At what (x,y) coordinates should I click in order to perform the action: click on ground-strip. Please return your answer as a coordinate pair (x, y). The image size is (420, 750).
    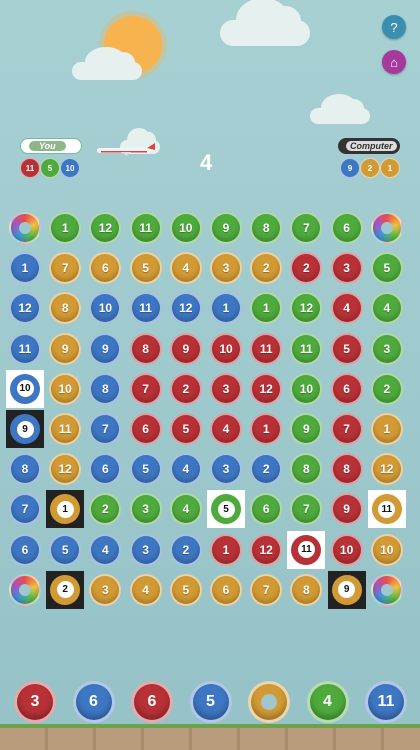
    Looking at the image, I should click on (210, 739).